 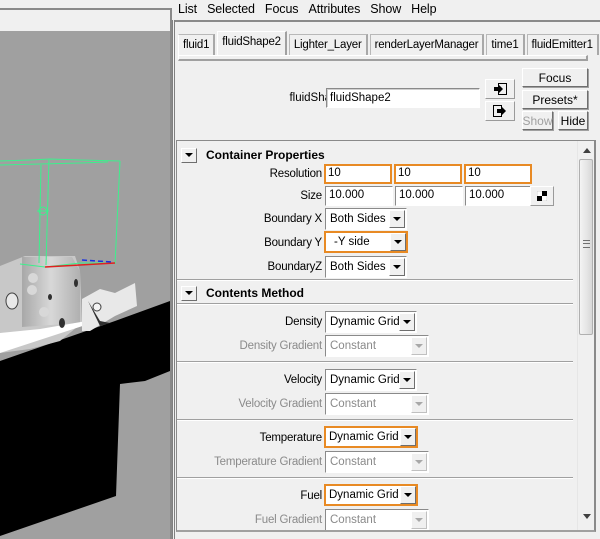 I want to click on temperature-gradient-value: Constant, so click(x=353, y=462).